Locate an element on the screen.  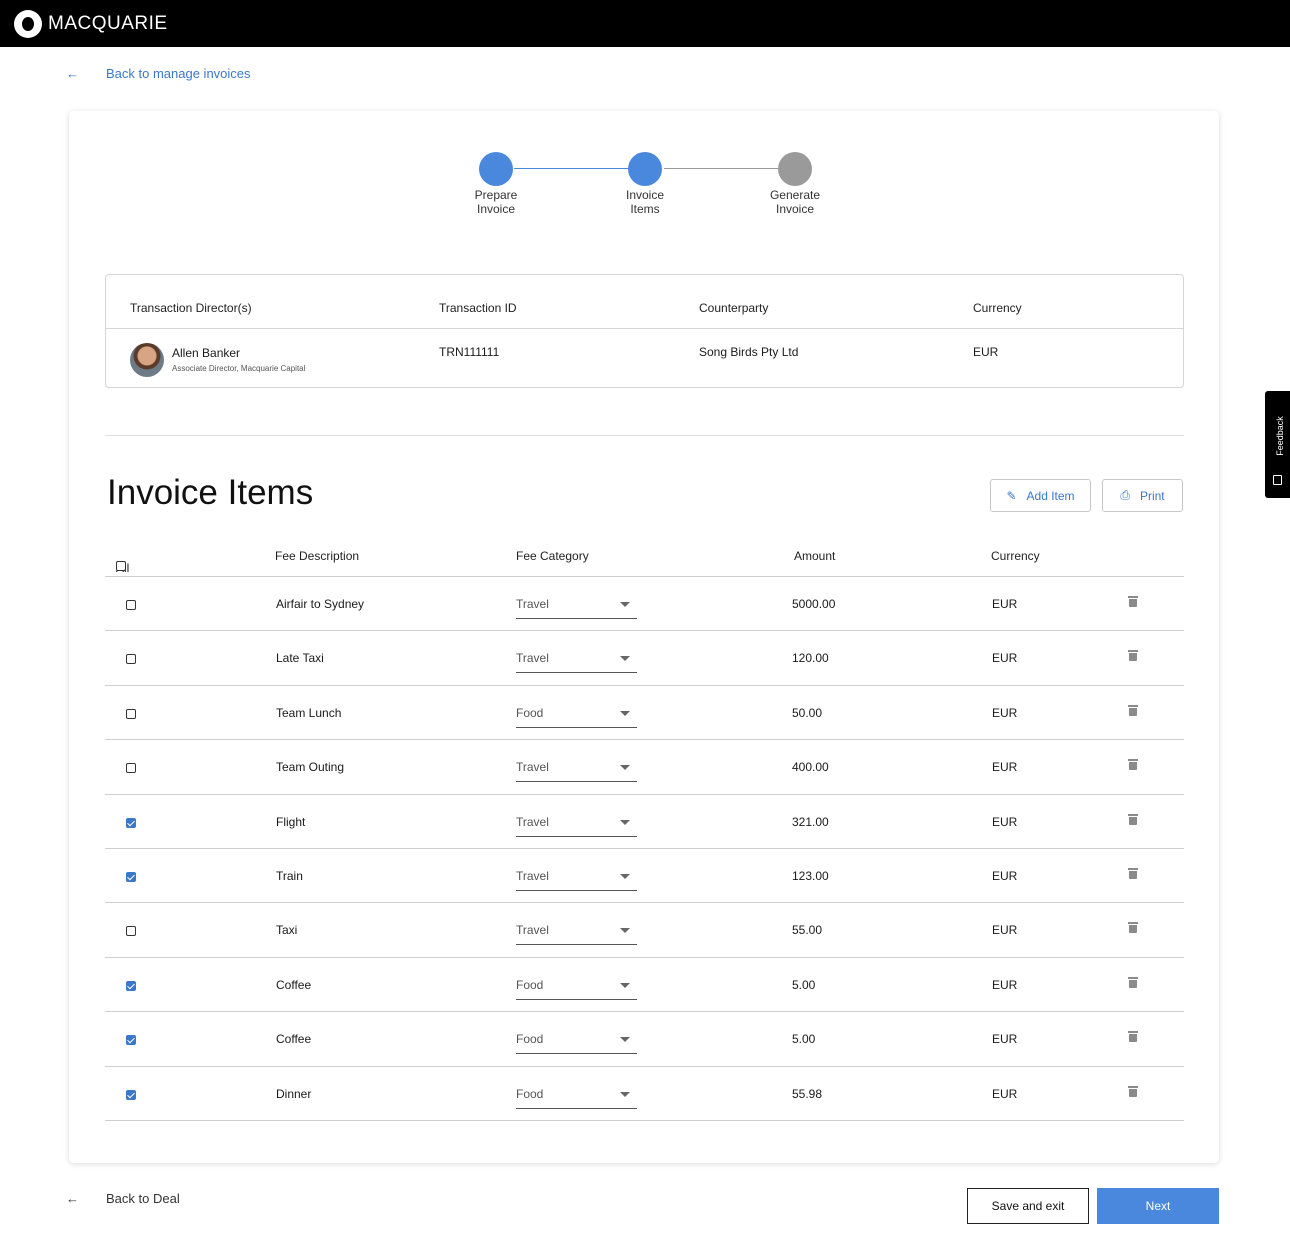
currency-value: EUR is located at coordinates (986, 352).